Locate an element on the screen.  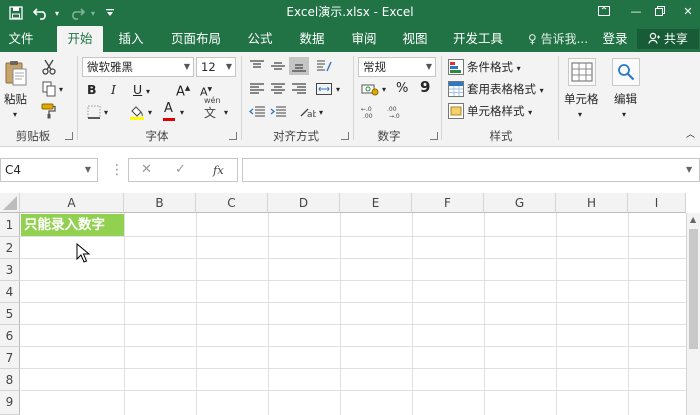
row-header-7: 7 is located at coordinates (10, 358).